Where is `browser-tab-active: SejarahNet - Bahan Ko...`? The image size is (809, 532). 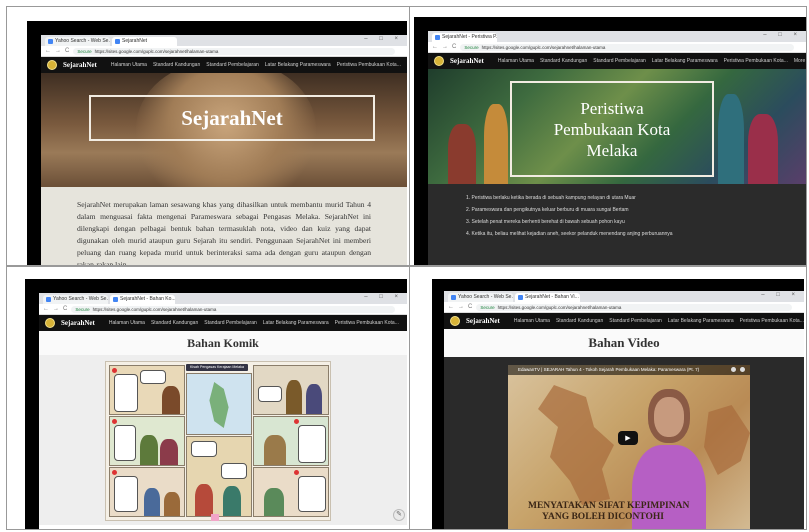
browser-tab-active: SejarahNet - Bahan Ko... is located at coordinates (142, 299).